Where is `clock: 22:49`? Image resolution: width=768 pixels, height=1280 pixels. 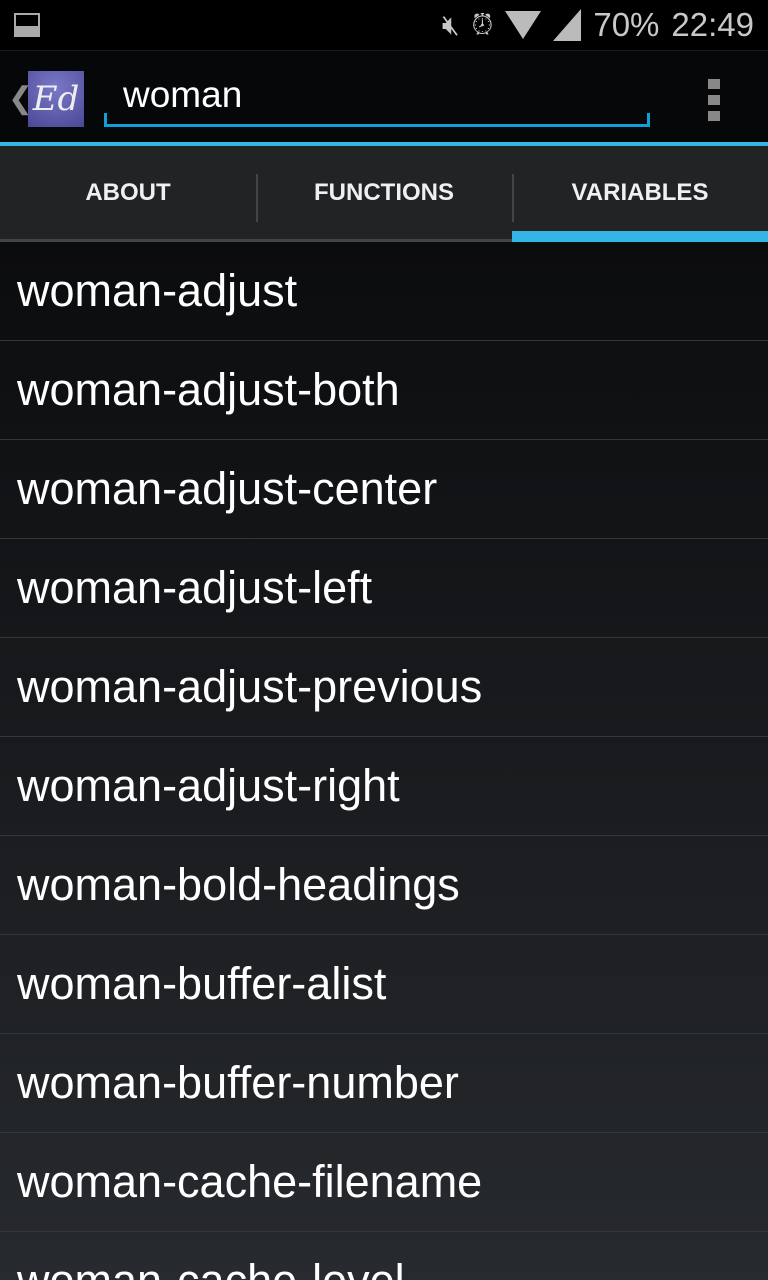
clock: 22:49 is located at coordinates (712, 24).